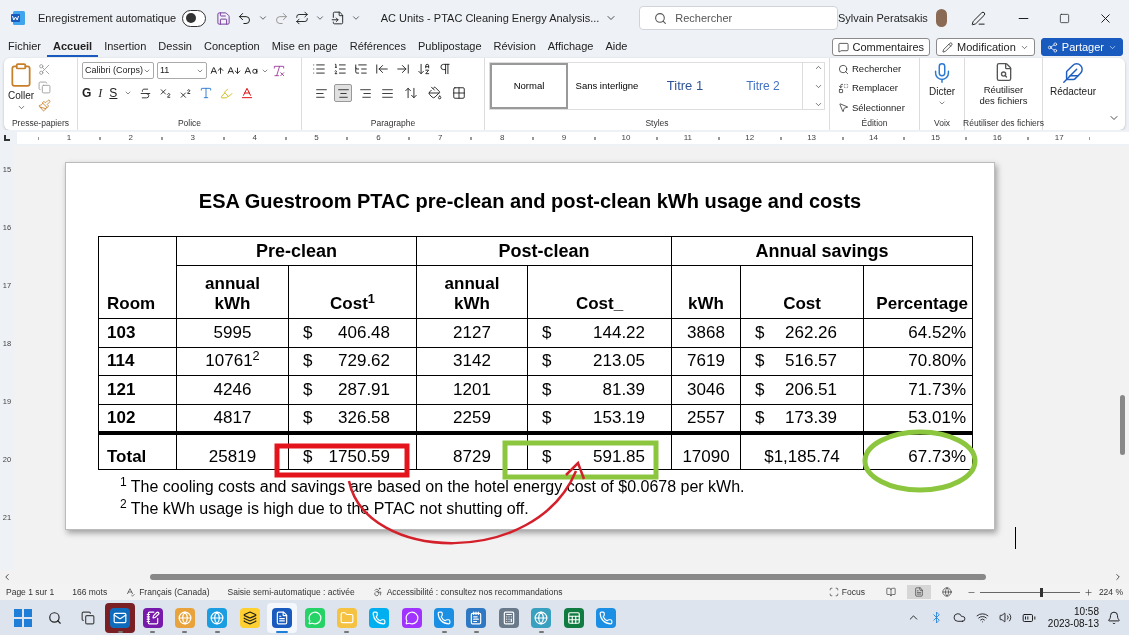  I want to click on style-item: Sans interligne, so click(607, 86).